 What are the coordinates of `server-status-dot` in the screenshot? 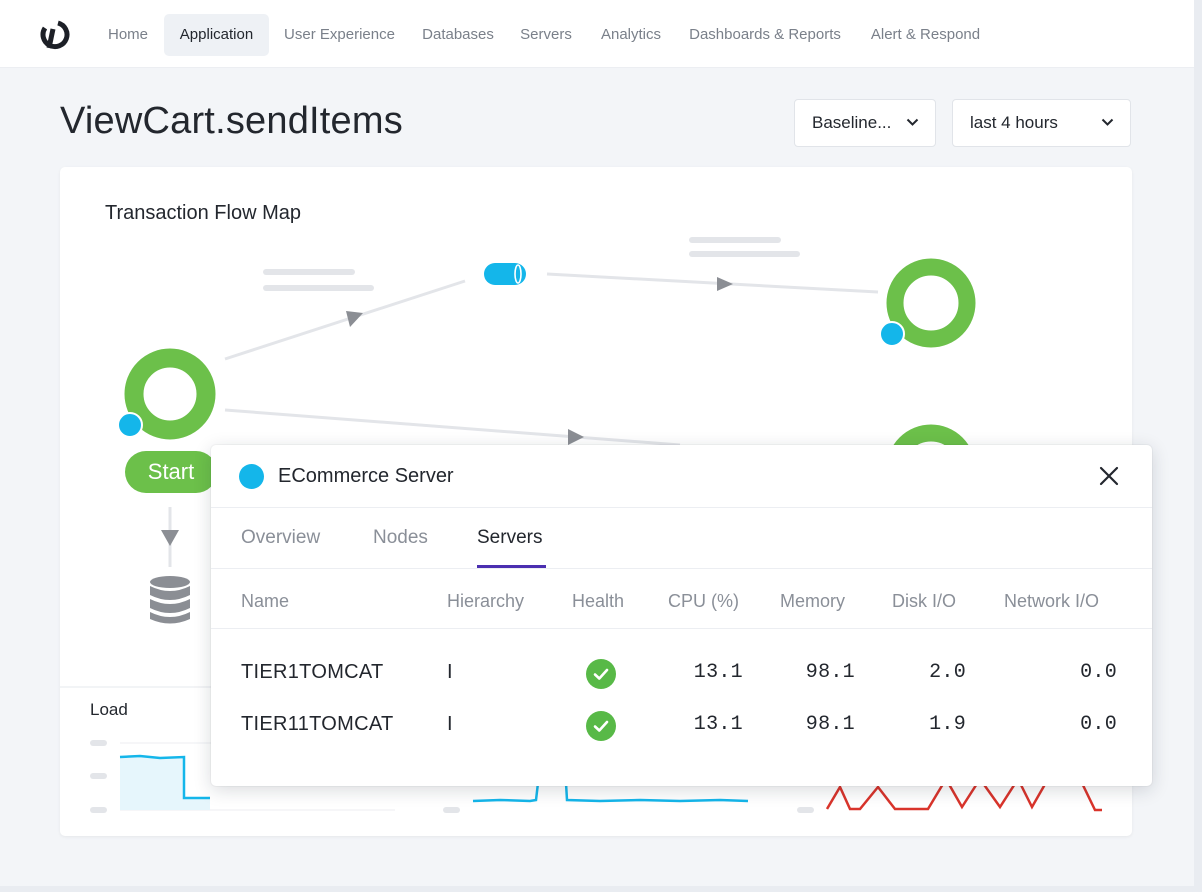 It's located at (251, 476).